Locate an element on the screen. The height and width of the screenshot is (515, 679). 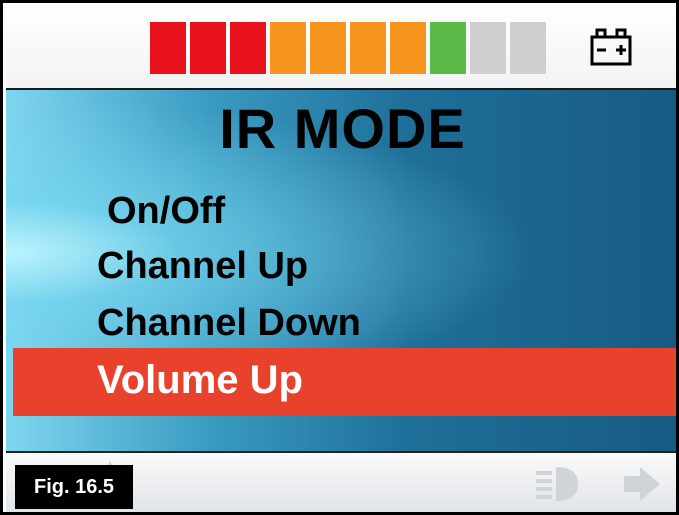
right-arrow-icon is located at coordinates (642, 484).